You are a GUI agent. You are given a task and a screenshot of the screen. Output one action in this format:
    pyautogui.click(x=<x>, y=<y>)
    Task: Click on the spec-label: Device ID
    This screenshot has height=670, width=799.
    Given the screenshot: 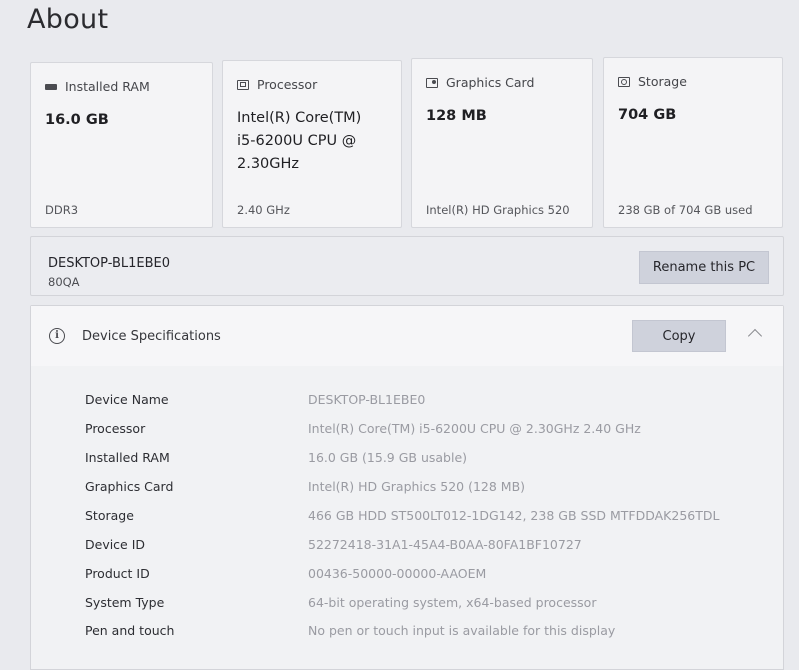 What is the action you would take?
    pyautogui.click(x=115, y=544)
    